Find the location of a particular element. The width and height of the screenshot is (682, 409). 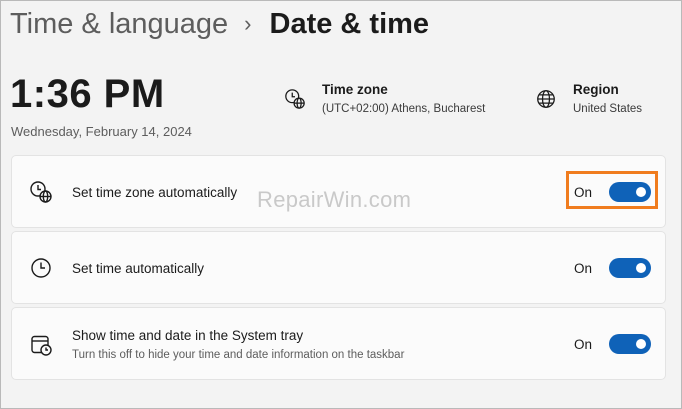

system-tray-toggle is located at coordinates (630, 344).